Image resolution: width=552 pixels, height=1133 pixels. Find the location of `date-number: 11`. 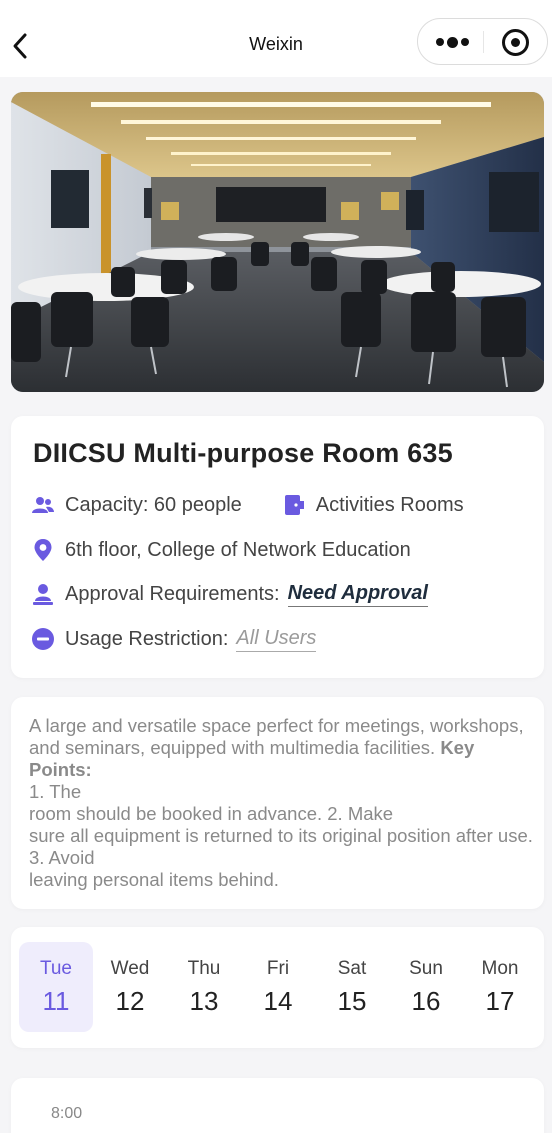

date-number: 11 is located at coordinates (56, 1001).